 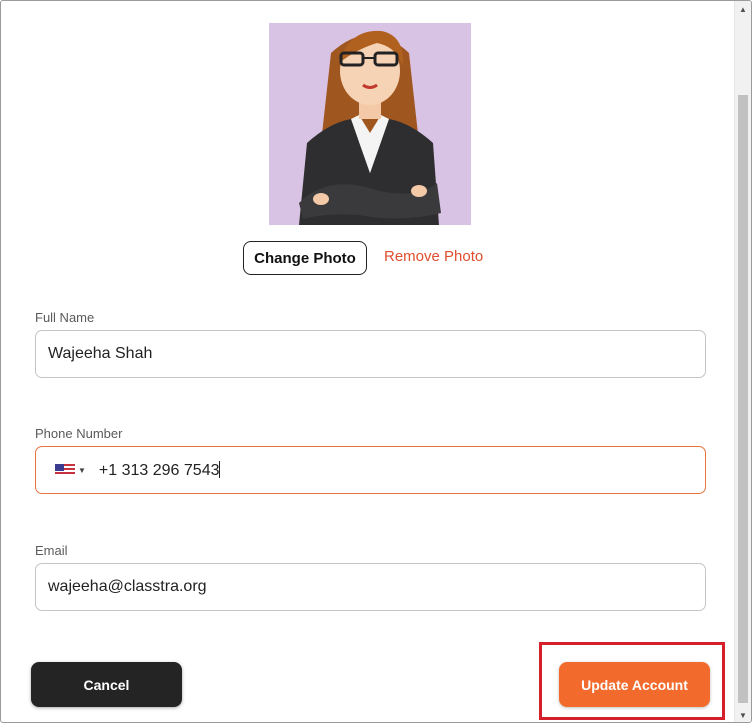 What do you see at coordinates (370, 127) in the screenshot?
I see `profile-avatar-illustration` at bounding box center [370, 127].